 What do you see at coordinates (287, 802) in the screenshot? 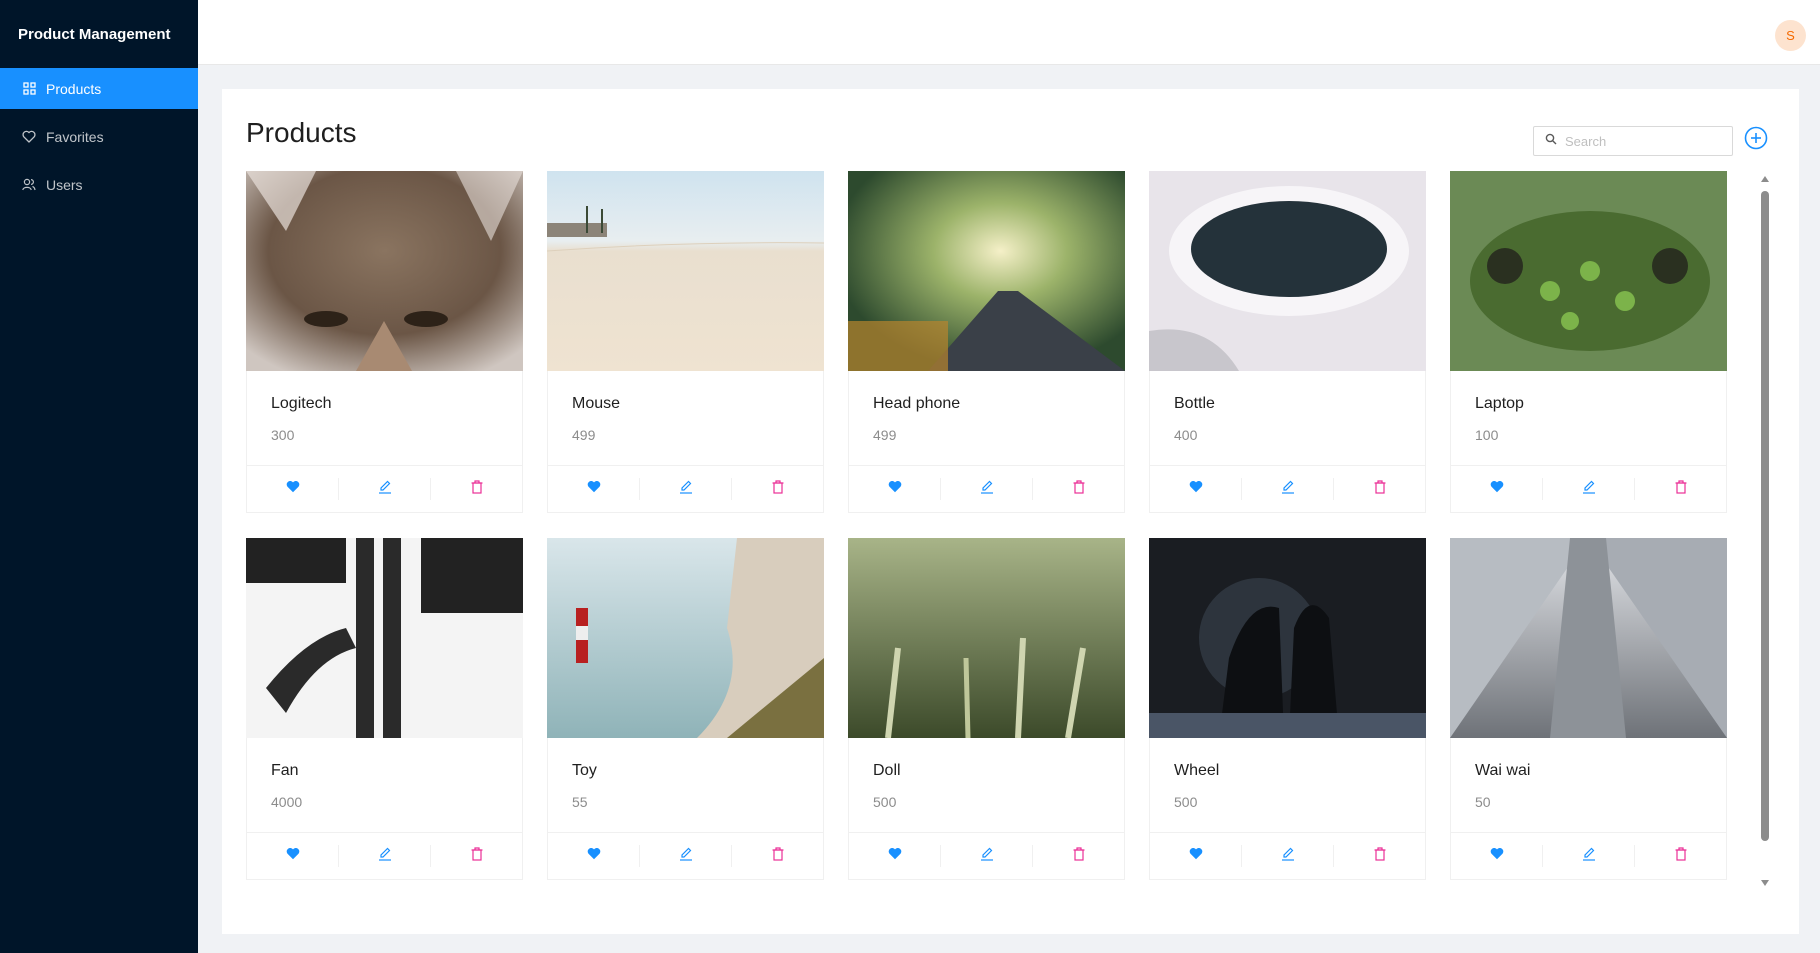
I see `product-price: 4000` at bounding box center [287, 802].